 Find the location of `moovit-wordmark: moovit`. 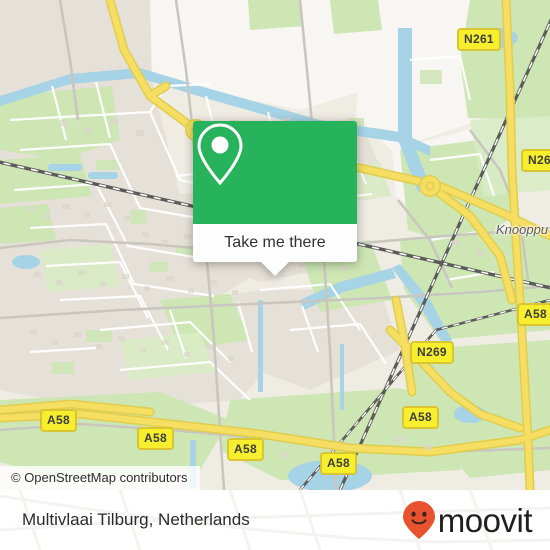

moovit-wordmark: moovit is located at coordinates (485, 520).